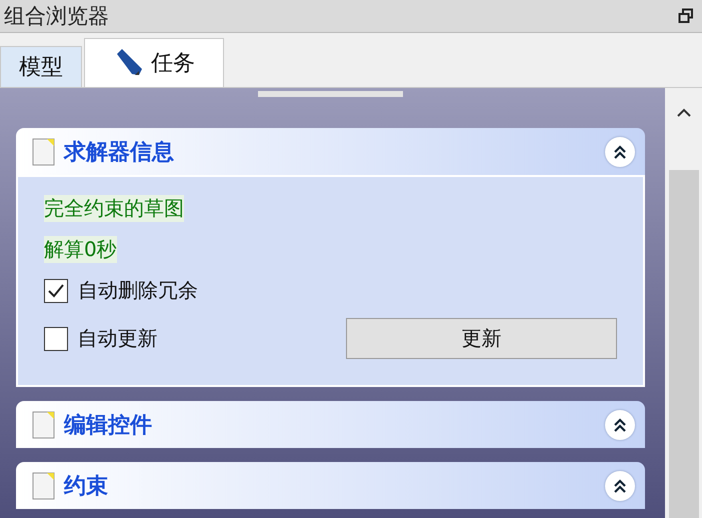 The height and width of the screenshot is (518, 702). Describe the element at coordinates (114, 208) in the screenshot. I see `status-message: 完全约束的草图` at that location.